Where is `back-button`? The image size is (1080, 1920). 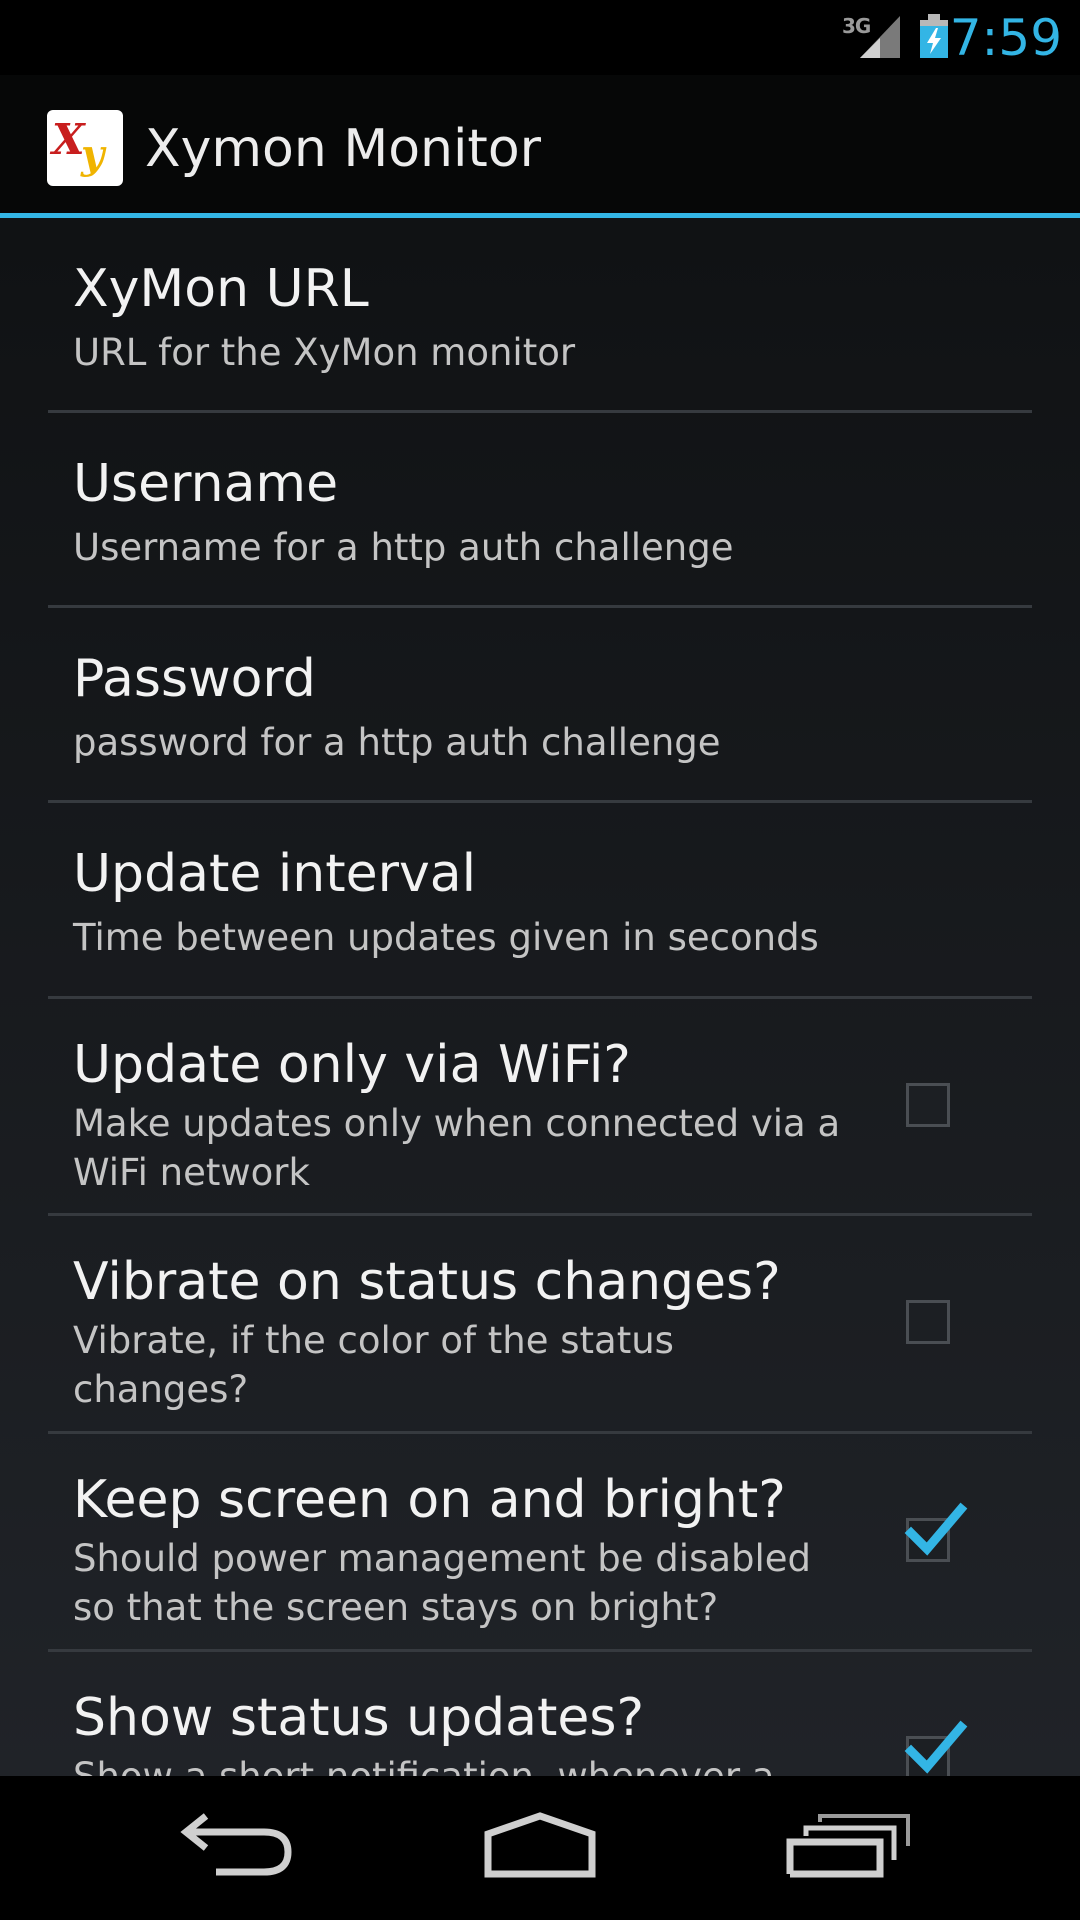
back-button is located at coordinates (240, 1848).